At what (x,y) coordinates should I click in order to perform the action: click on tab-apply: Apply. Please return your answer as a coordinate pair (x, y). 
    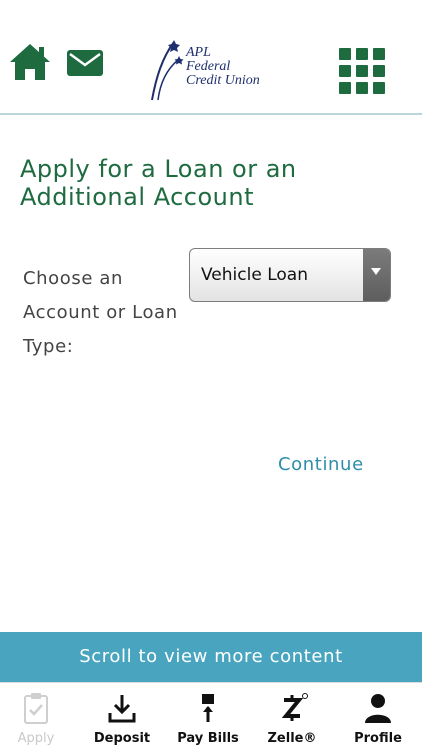
    Looking at the image, I should click on (36, 717).